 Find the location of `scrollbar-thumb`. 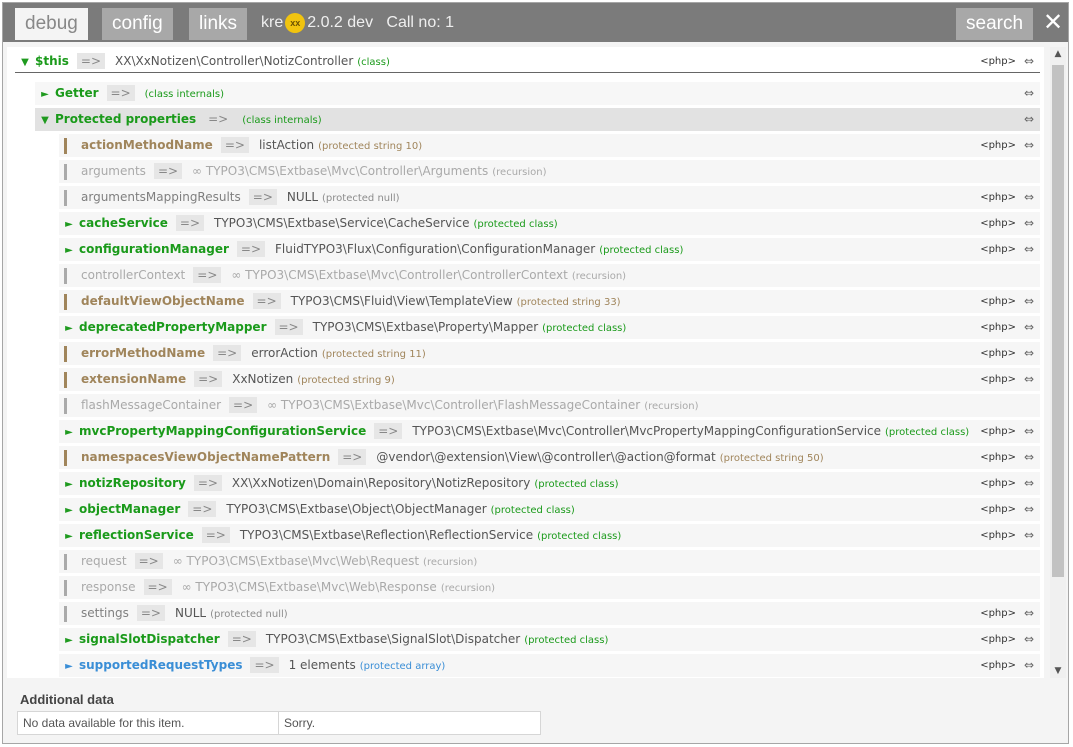

scrollbar-thumb is located at coordinates (1058, 321).